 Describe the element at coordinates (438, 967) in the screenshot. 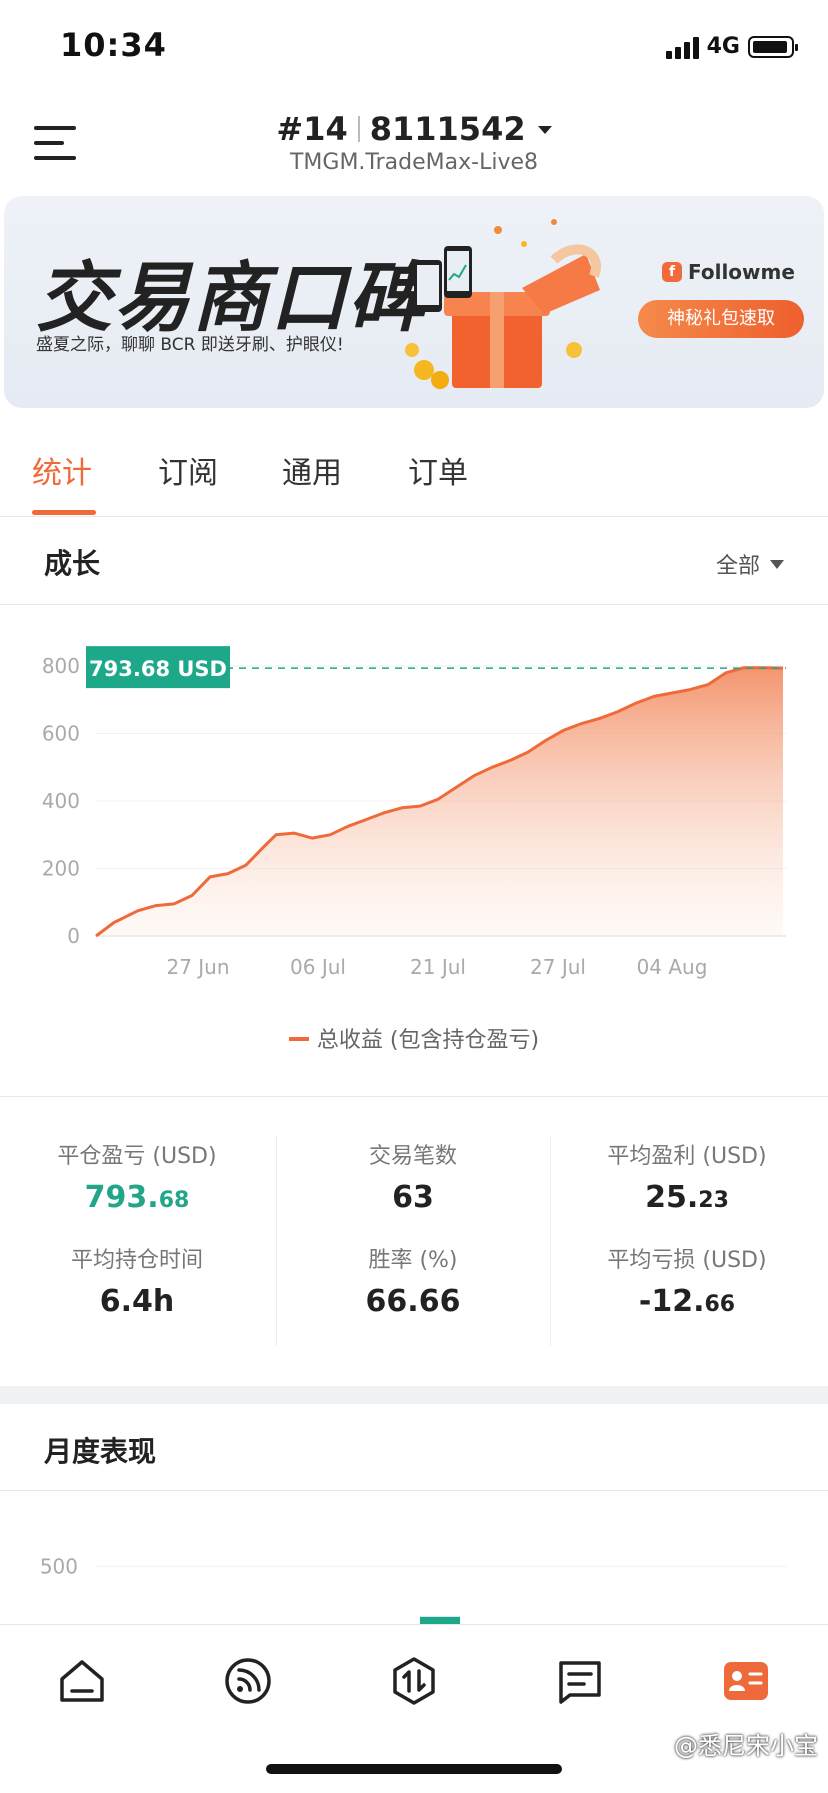

I see `x-tick-label: 21 Jul` at that location.